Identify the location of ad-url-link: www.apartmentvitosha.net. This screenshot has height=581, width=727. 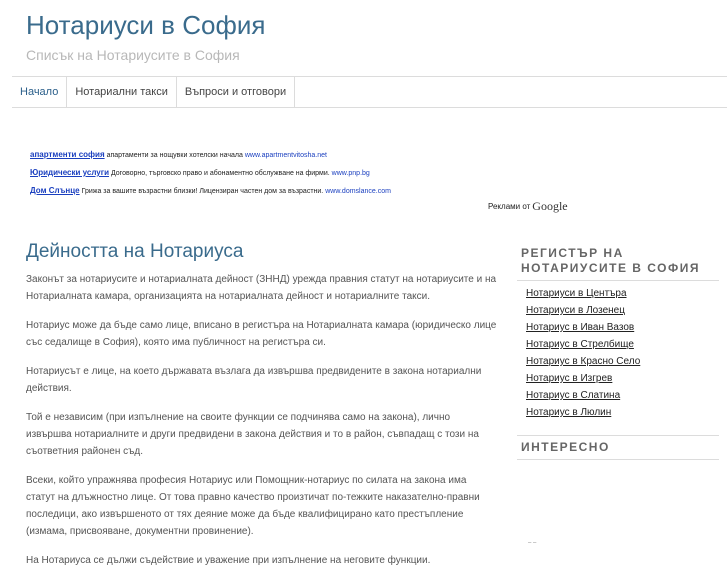
(286, 155).